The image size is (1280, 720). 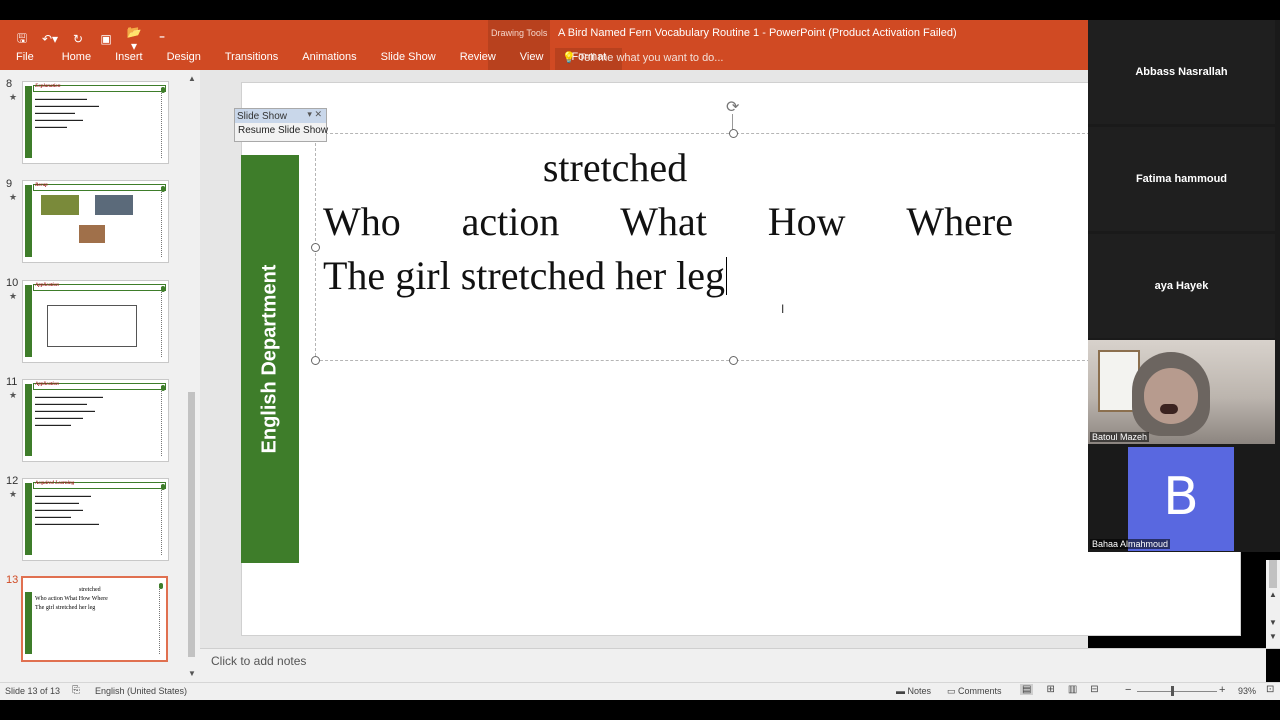 I want to click on participant-name: aya Hayek, so click(x=1181, y=286).